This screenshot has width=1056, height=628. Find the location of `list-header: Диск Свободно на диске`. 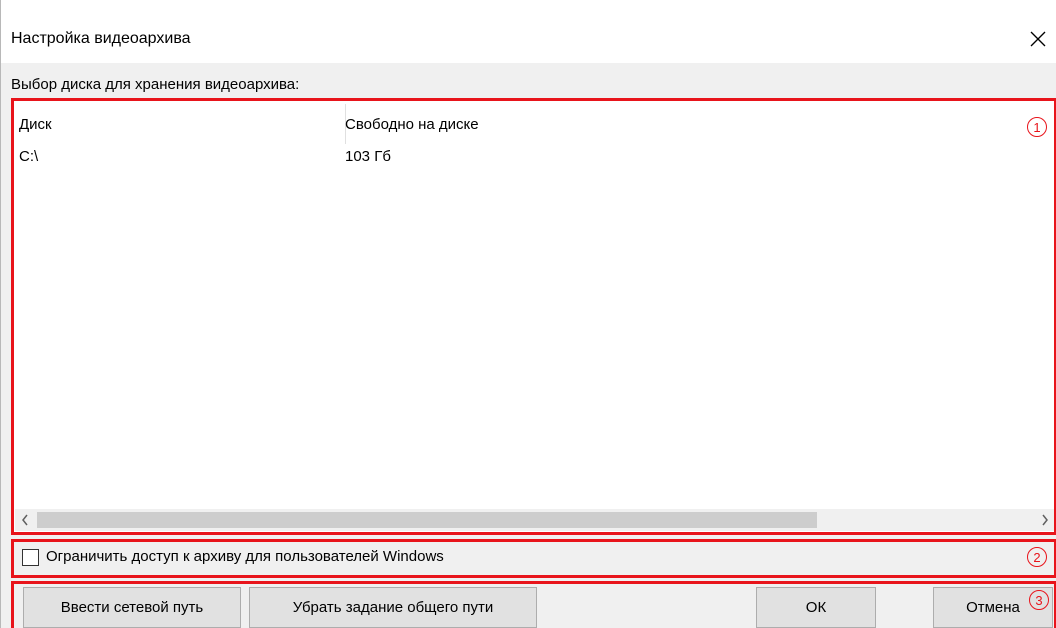

list-header: Диск Свободно на диске is located at coordinates (535, 124).